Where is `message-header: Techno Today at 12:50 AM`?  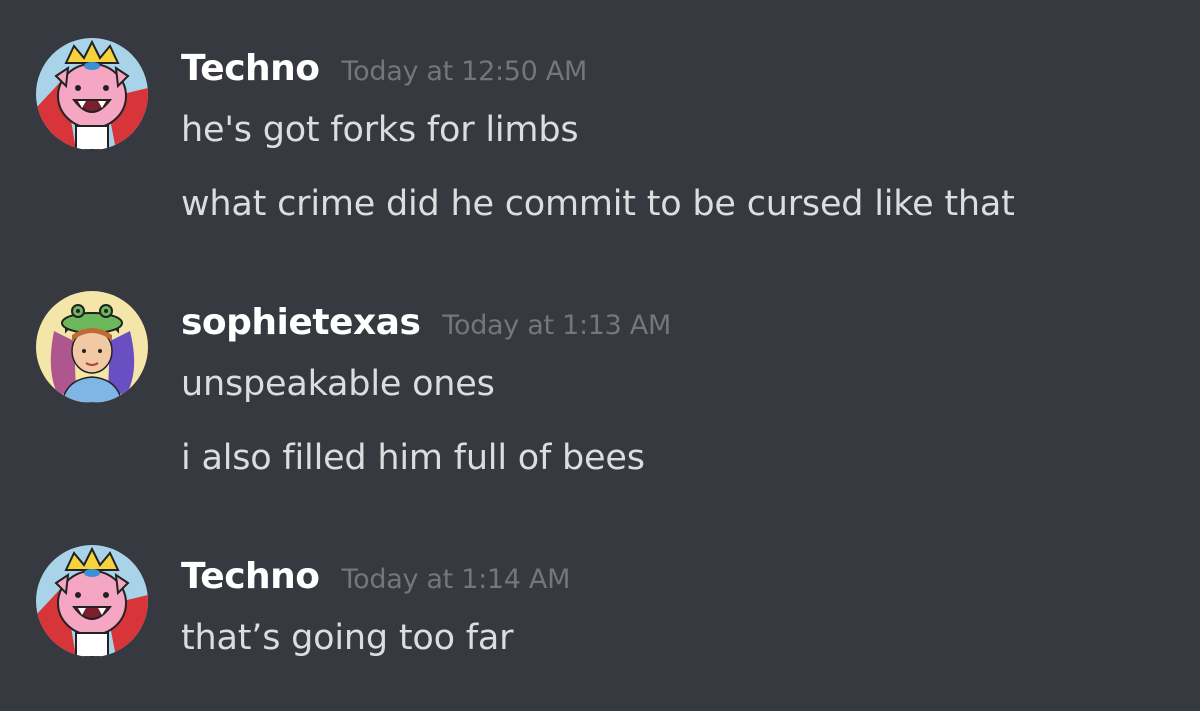 message-header: Techno Today at 12:50 AM is located at coordinates (384, 68).